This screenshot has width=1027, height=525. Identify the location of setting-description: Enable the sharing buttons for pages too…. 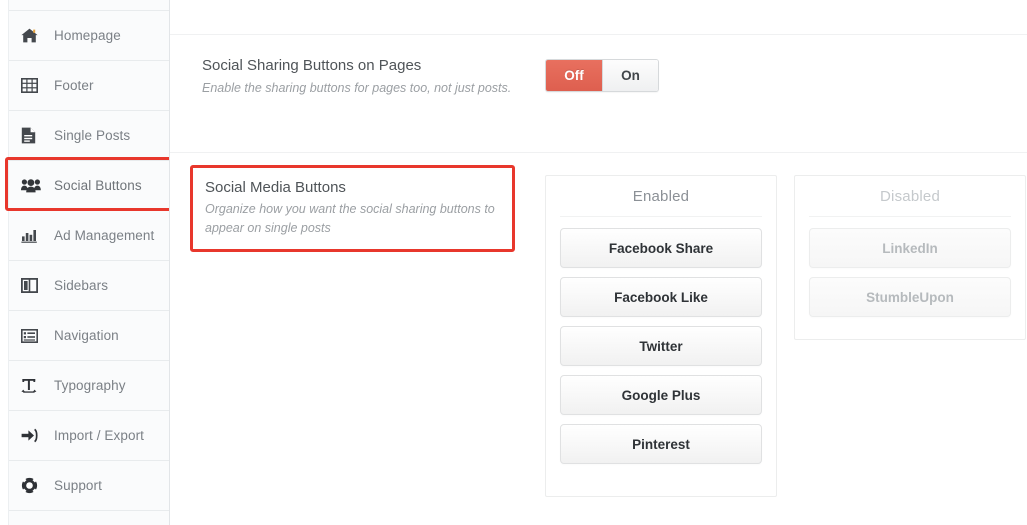
(357, 88).